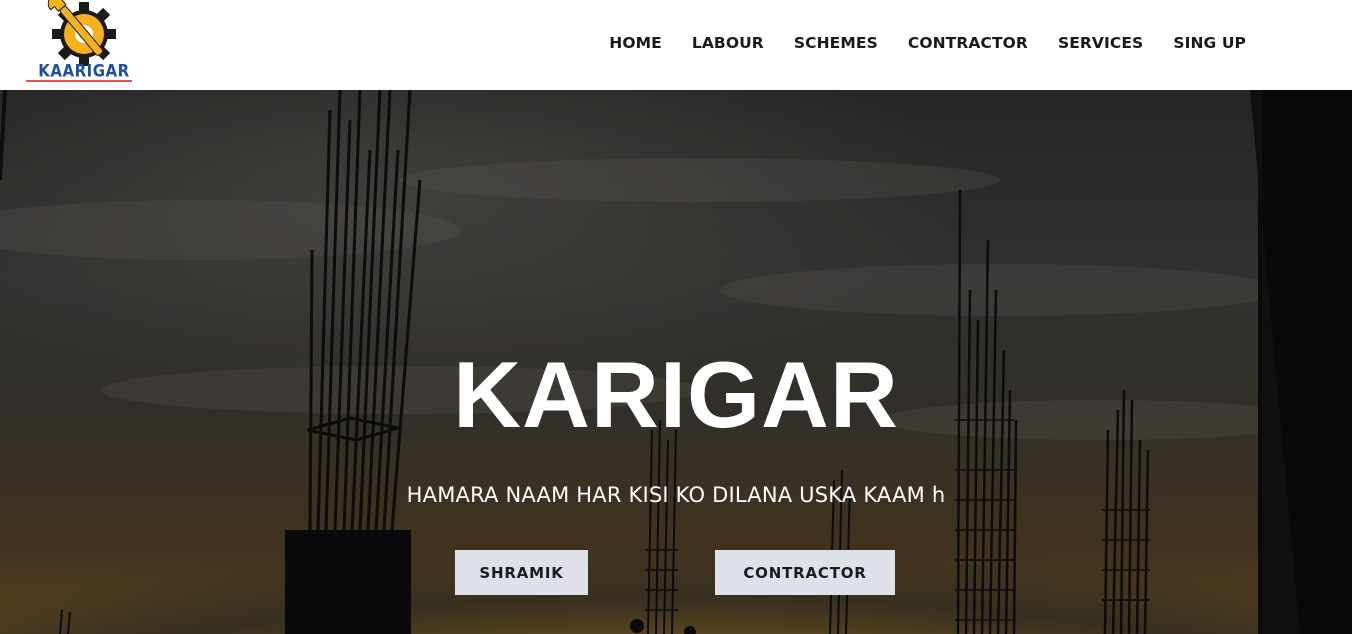 Image resolution: width=1352 pixels, height=634 pixels. I want to click on nav-labour: LABOUR, so click(728, 43).